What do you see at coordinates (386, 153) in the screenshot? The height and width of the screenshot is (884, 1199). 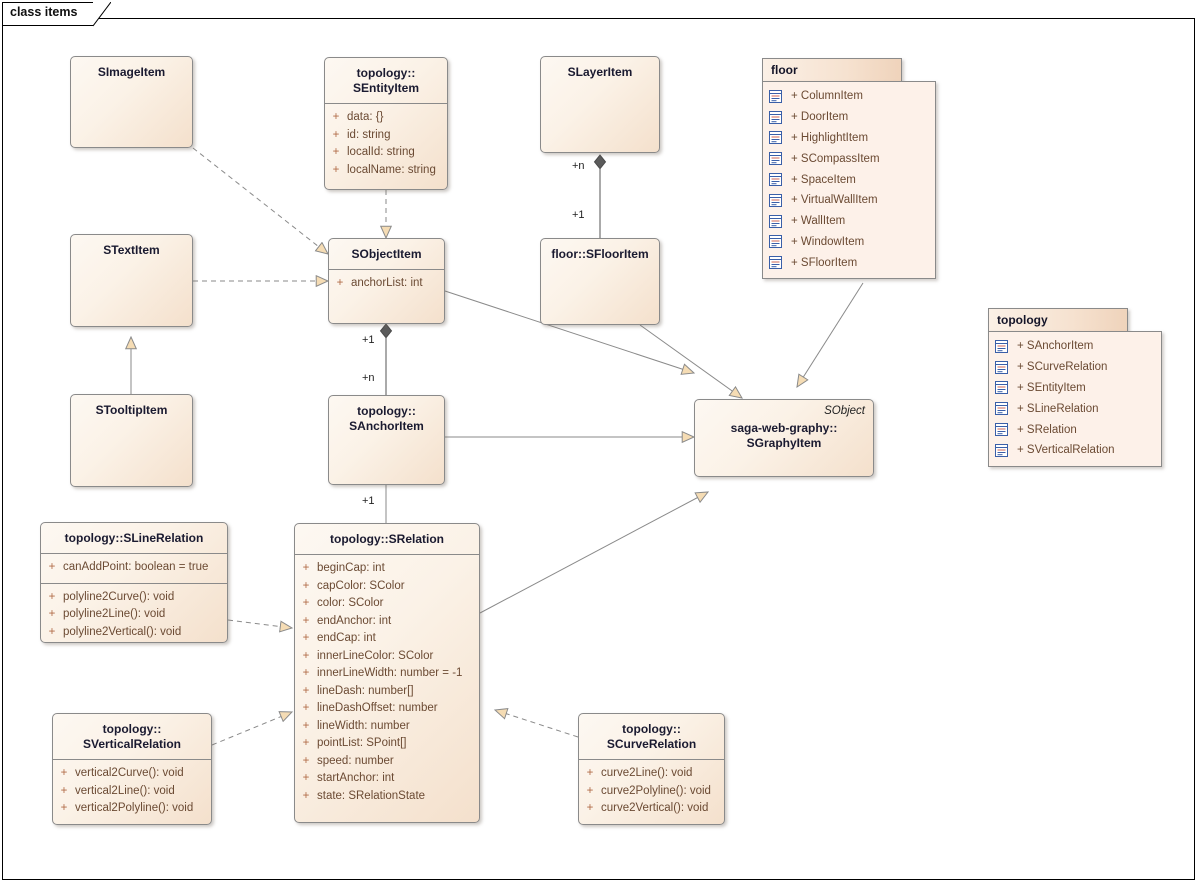 I see `attribute-row: + localId: string` at bounding box center [386, 153].